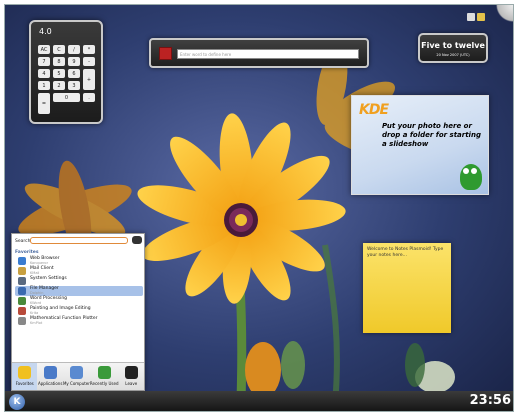 The width and height of the screenshot is (518, 418). I want to click on calculator-key: AC, so click(44, 49).